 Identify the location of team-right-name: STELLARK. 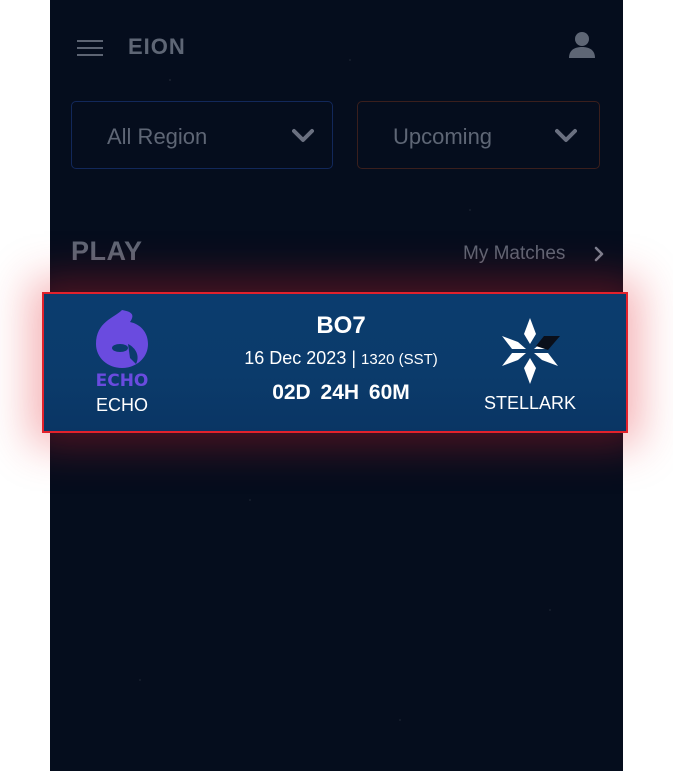
(530, 403).